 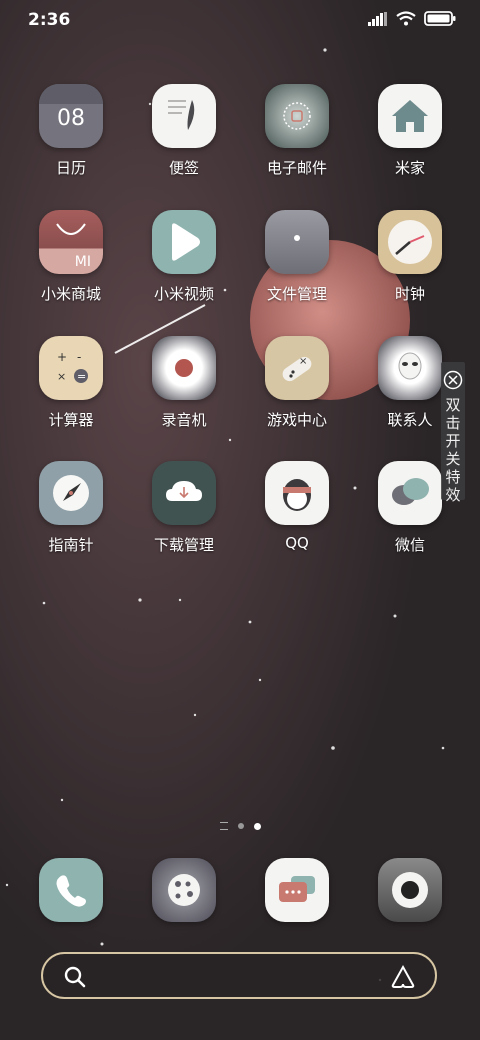 I want to click on app-mi-mall: MI 小米商城, so click(x=71, y=257).